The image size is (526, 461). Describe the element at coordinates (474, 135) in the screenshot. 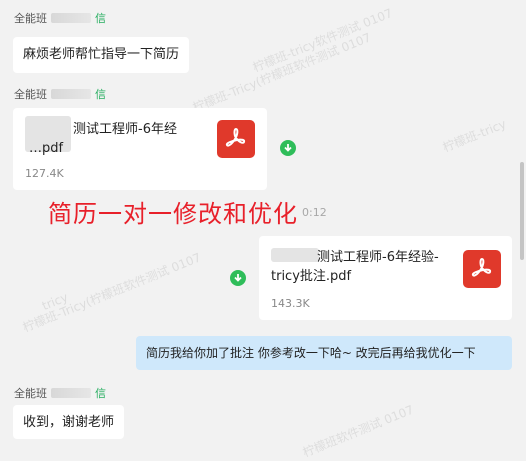

I see `watermark: 柠檬班-tricy` at that location.